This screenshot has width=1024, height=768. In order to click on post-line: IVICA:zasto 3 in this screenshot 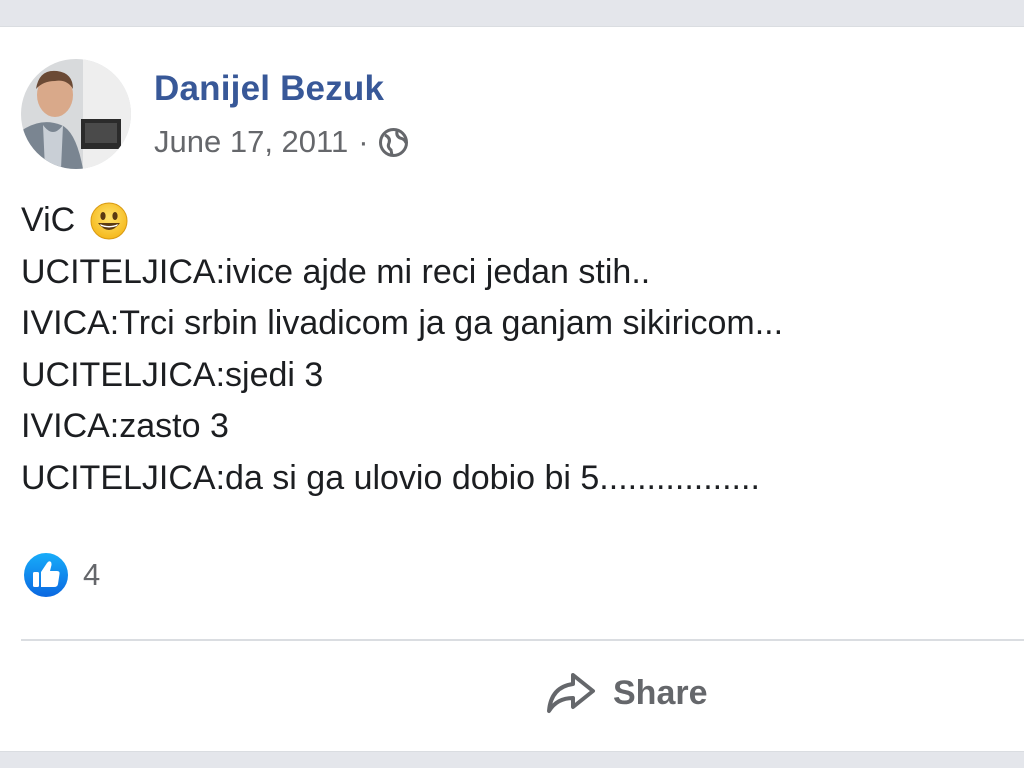, I will do `click(125, 426)`.